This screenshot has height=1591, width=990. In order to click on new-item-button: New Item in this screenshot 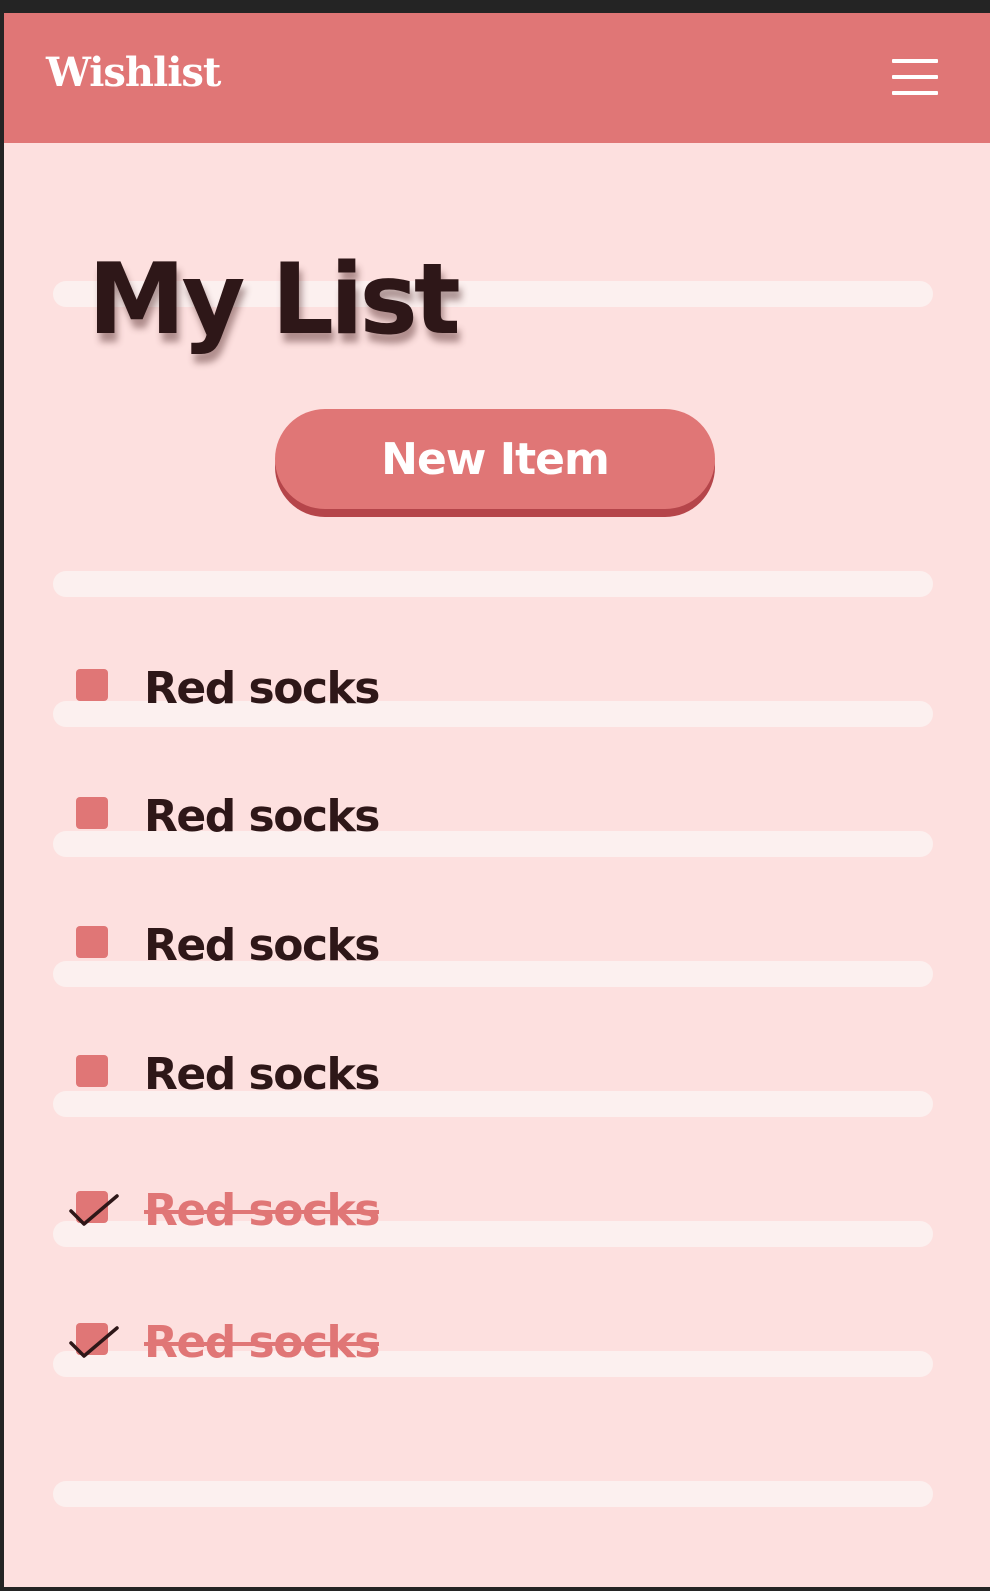, I will do `click(495, 459)`.